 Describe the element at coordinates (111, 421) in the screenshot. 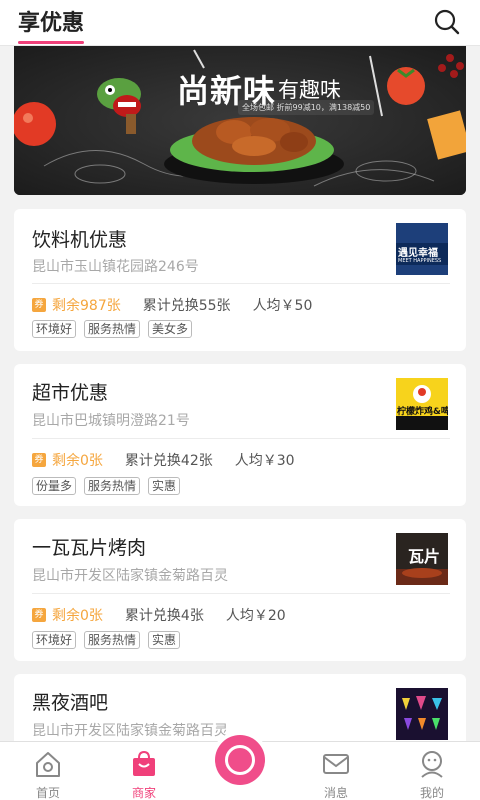

I see `shop-address: 昆山市巴城镇明澄路21号` at that location.